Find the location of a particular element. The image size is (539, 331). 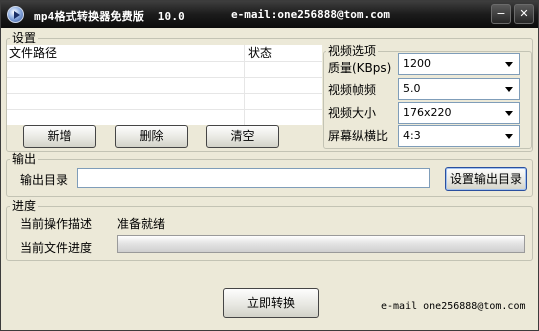

list-column-divider is located at coordinates (244, 85).